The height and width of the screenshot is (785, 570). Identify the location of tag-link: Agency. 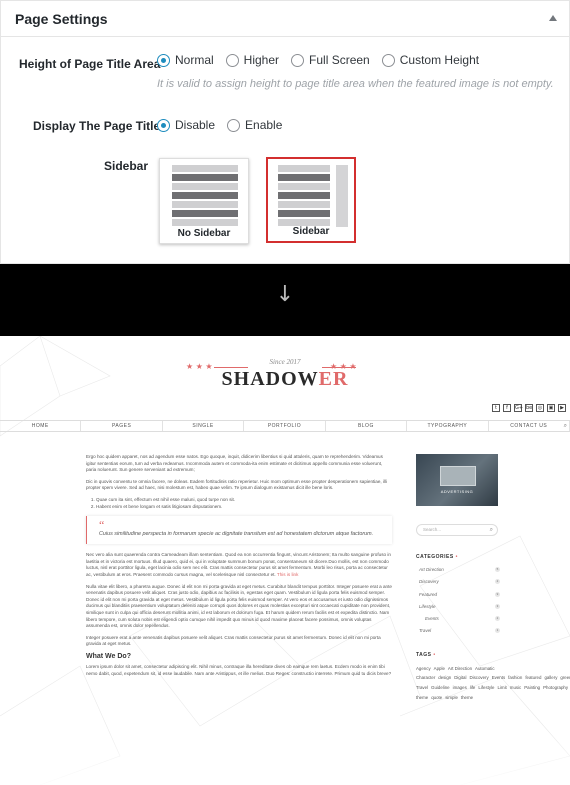
(423, 668).